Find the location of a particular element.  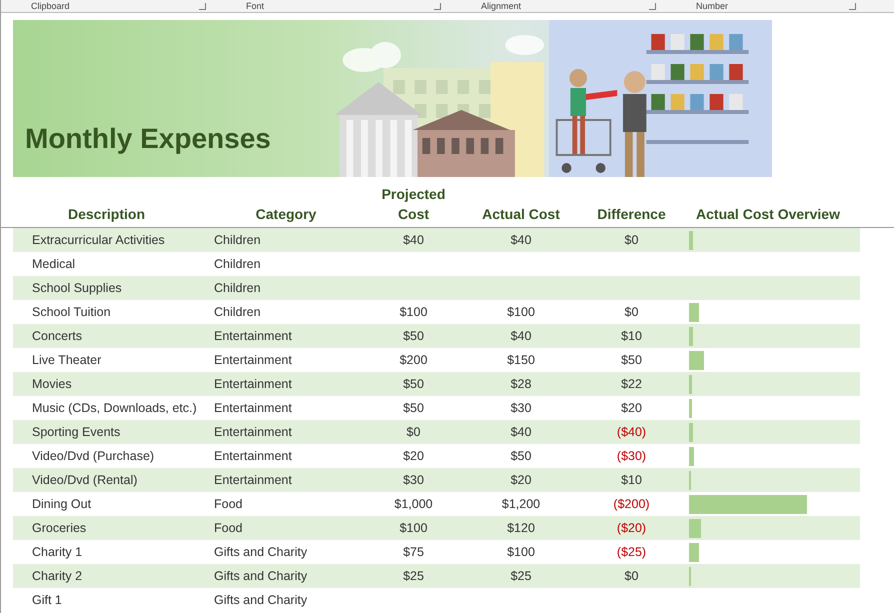

table-cell-text: Dining Out is located at coordinates (61, 504).